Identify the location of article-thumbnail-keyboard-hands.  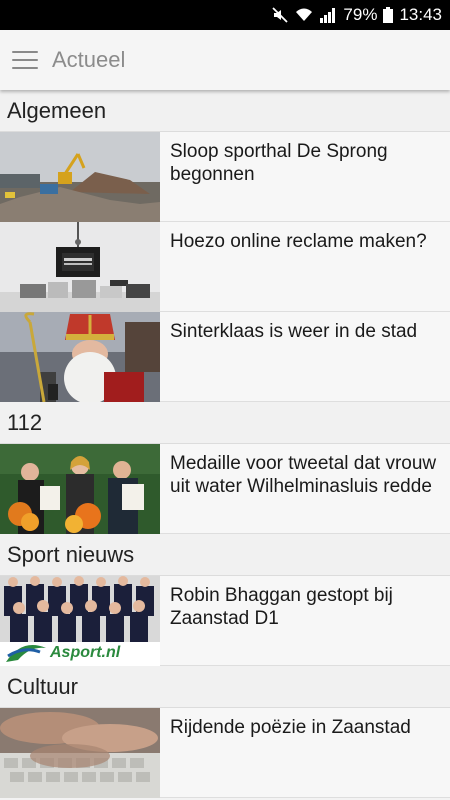
(80, 753).